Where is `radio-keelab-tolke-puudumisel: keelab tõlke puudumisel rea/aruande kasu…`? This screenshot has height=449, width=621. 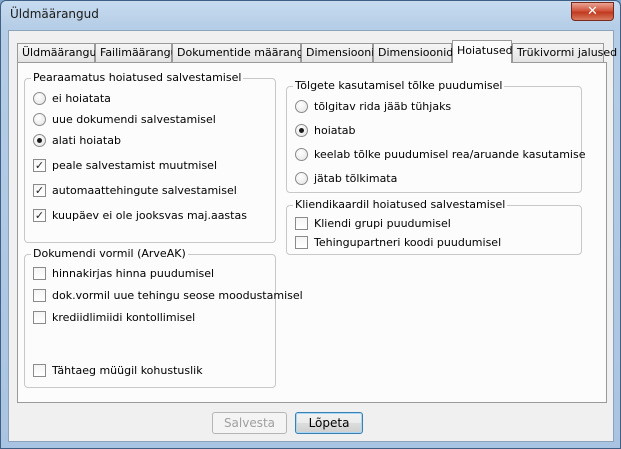
radio-keelab-tolke-puudumisel: keelab tõlke puudumisel rea/aruande kasu… is located at coordinates (440, 155).